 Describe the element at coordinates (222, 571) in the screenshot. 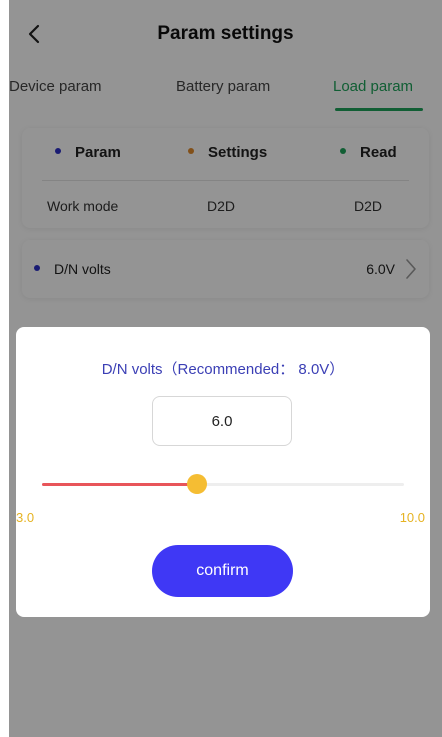

I see `confirm-button: confirm` at that location.